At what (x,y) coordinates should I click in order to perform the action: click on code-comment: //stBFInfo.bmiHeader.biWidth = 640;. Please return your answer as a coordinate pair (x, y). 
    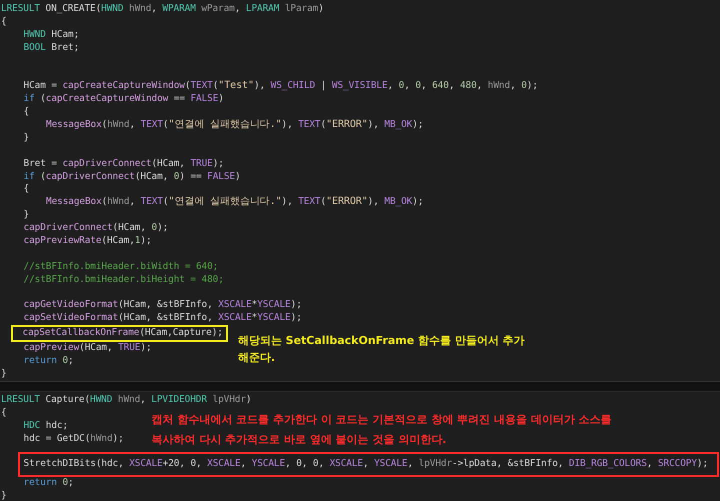
    Looking at the image, I should click on (121, 266).